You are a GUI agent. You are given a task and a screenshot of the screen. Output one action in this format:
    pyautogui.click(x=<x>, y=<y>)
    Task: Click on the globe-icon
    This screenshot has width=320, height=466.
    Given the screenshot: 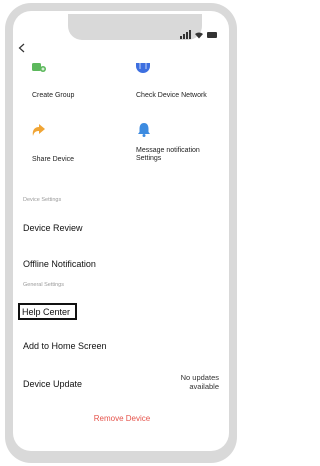 What is the action you would take?
    pyautogui.click(x=143, y=68)
    